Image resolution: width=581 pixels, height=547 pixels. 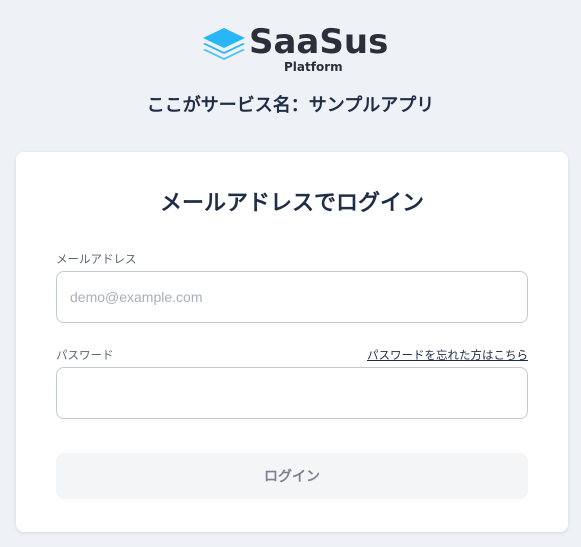 I want to click on saasus-logo: SaaSus Platform, so click(x=296, y=50).